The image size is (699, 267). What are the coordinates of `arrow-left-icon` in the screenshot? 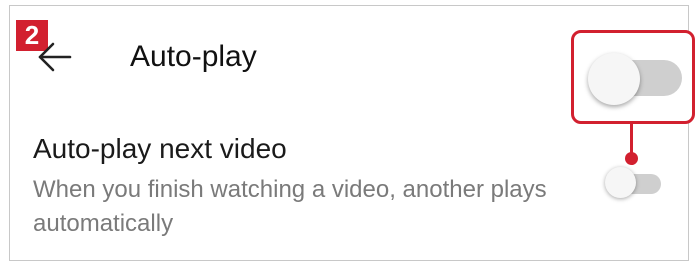 It's located at (55, 57).